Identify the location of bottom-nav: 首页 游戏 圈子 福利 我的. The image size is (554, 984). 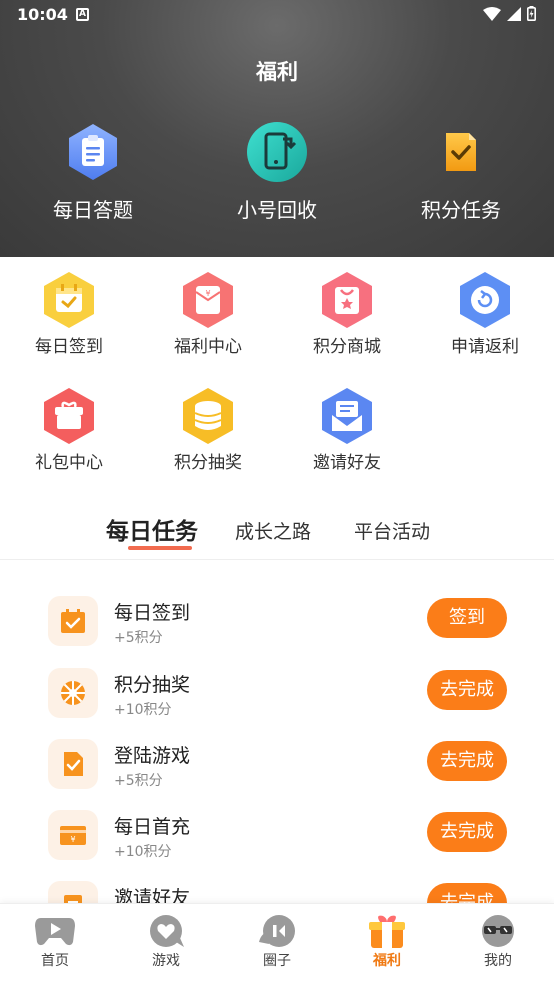
(277, 943).